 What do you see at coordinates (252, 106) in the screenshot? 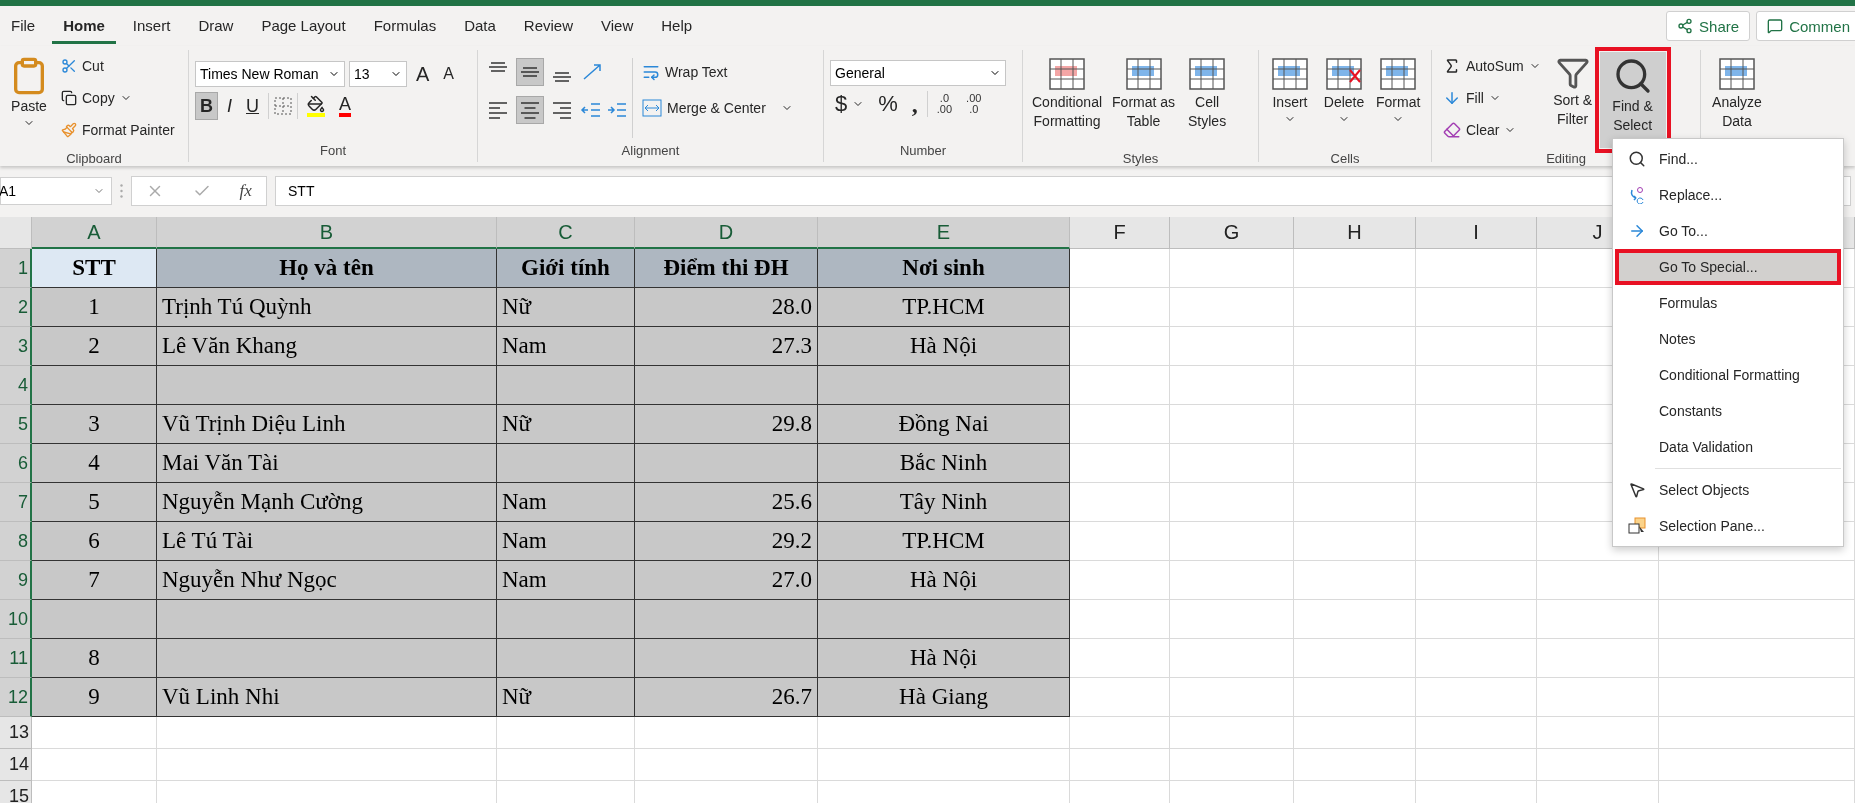
I see `underline-button: U` at bounding box center [252, 106].